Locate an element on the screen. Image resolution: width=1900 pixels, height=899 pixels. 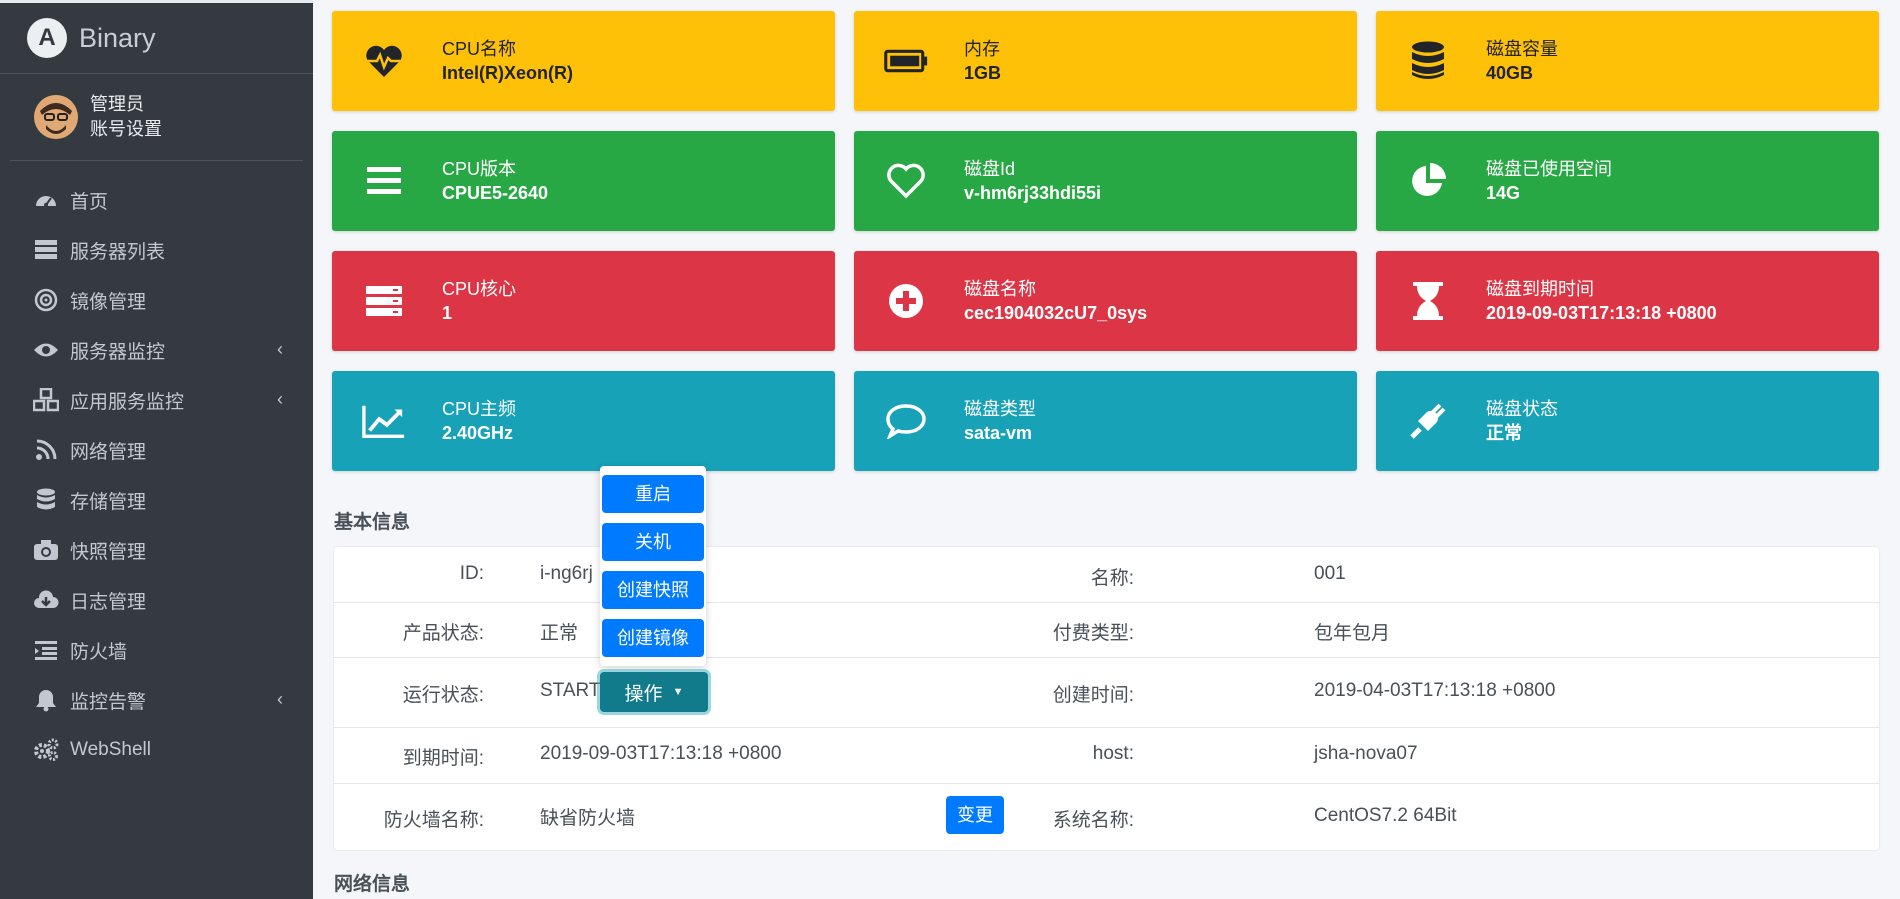
avatar is located at coordinates (56, 117).